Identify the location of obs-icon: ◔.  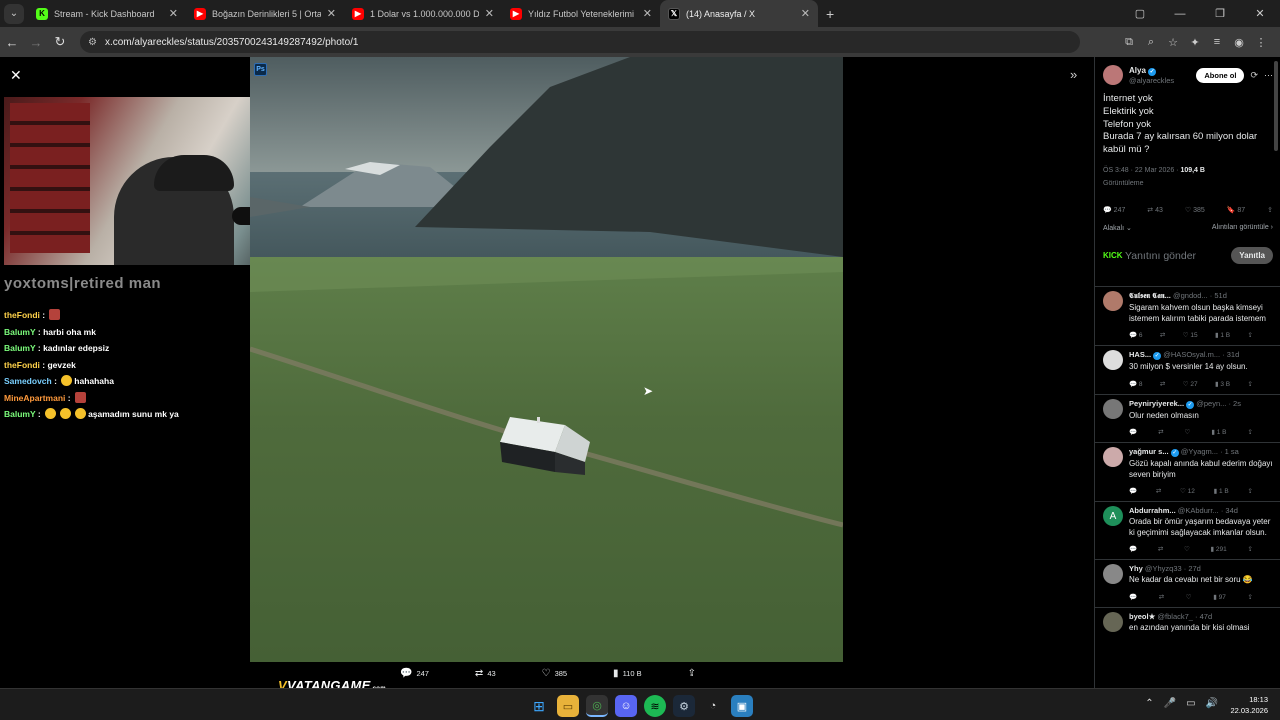
(713, 706).